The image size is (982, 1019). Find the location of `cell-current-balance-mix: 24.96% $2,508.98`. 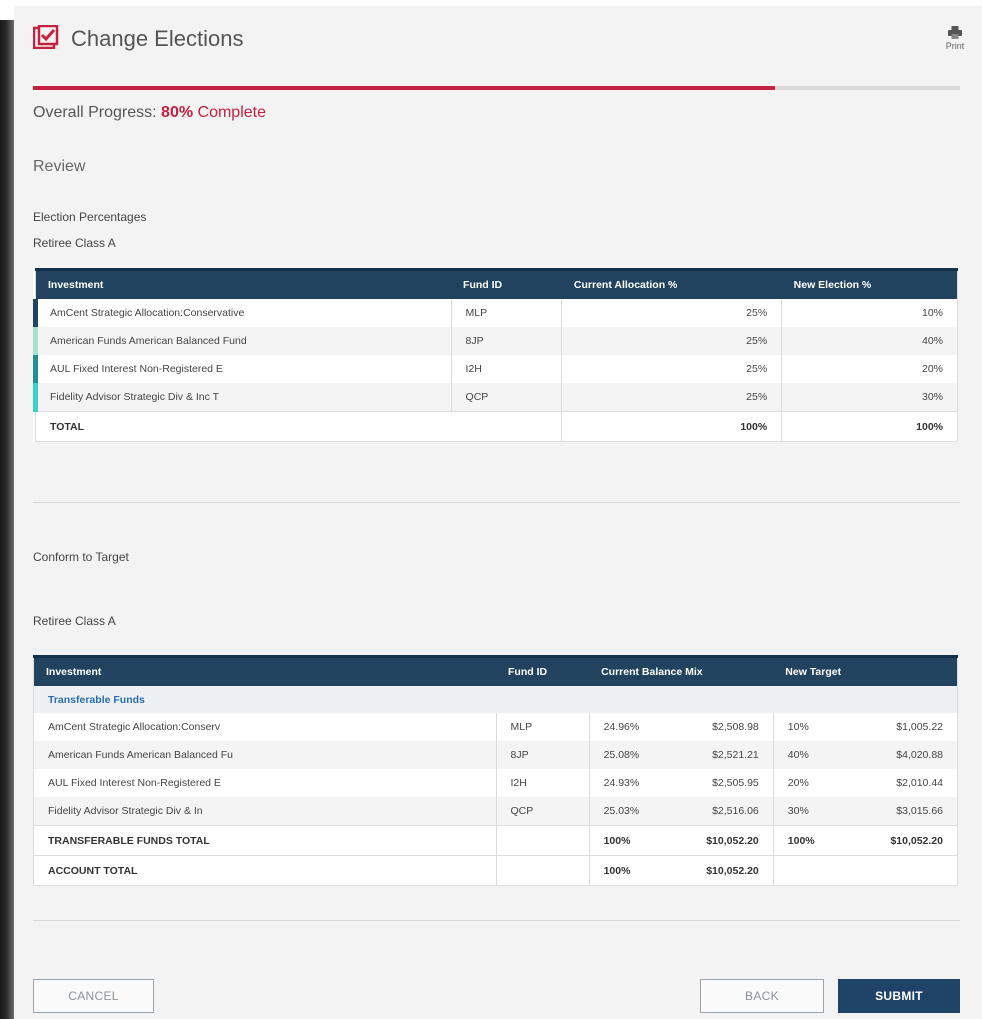

cell-current-balance-mix: 24.96% $2,508.98 is located at coordinates (681, 727).